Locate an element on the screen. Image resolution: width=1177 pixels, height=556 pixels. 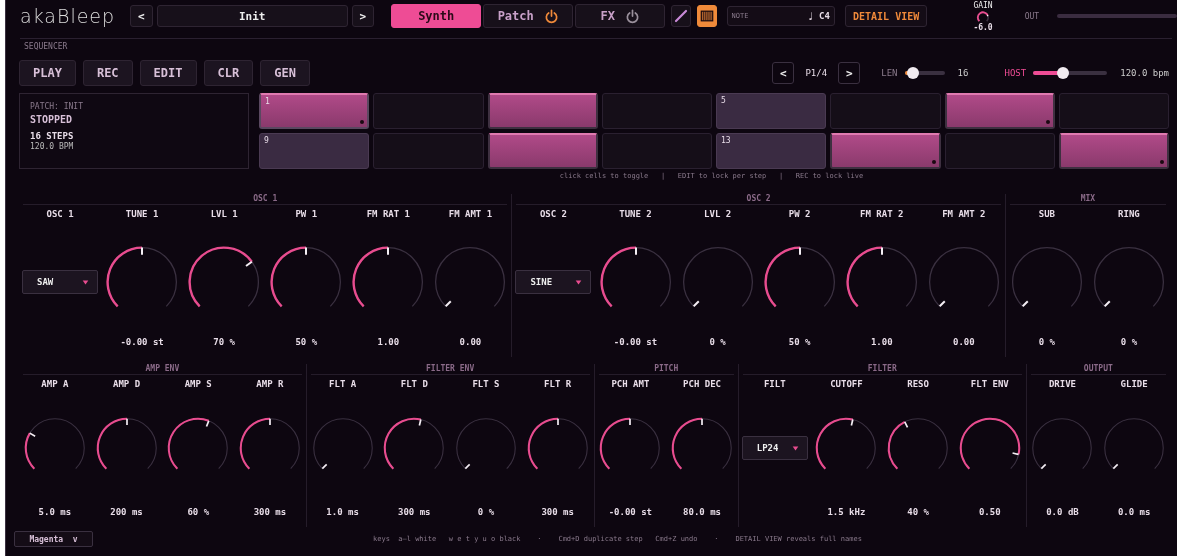
control-label: FM RAT 1 is located at coordinates (388, 214).